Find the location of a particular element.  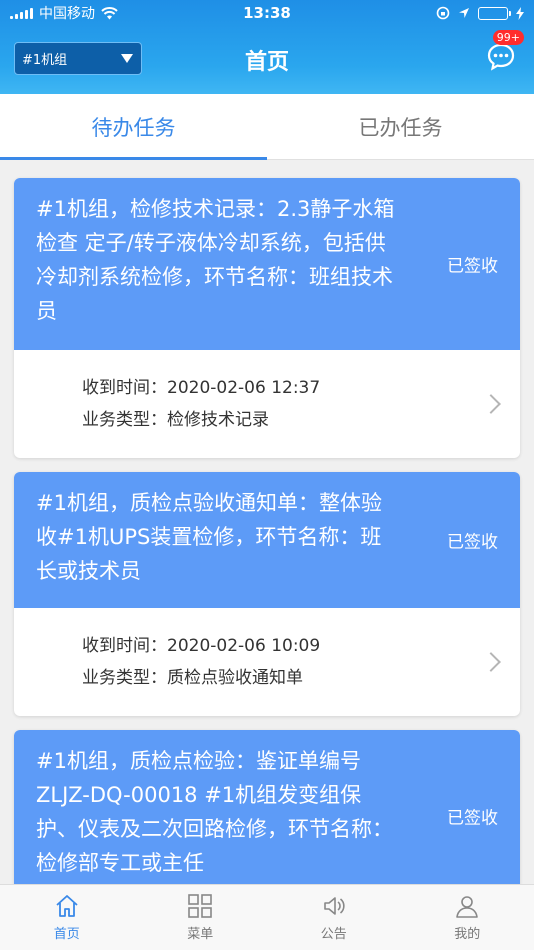

tabbar-mine: 我的 is located at coordinates (467, 917).